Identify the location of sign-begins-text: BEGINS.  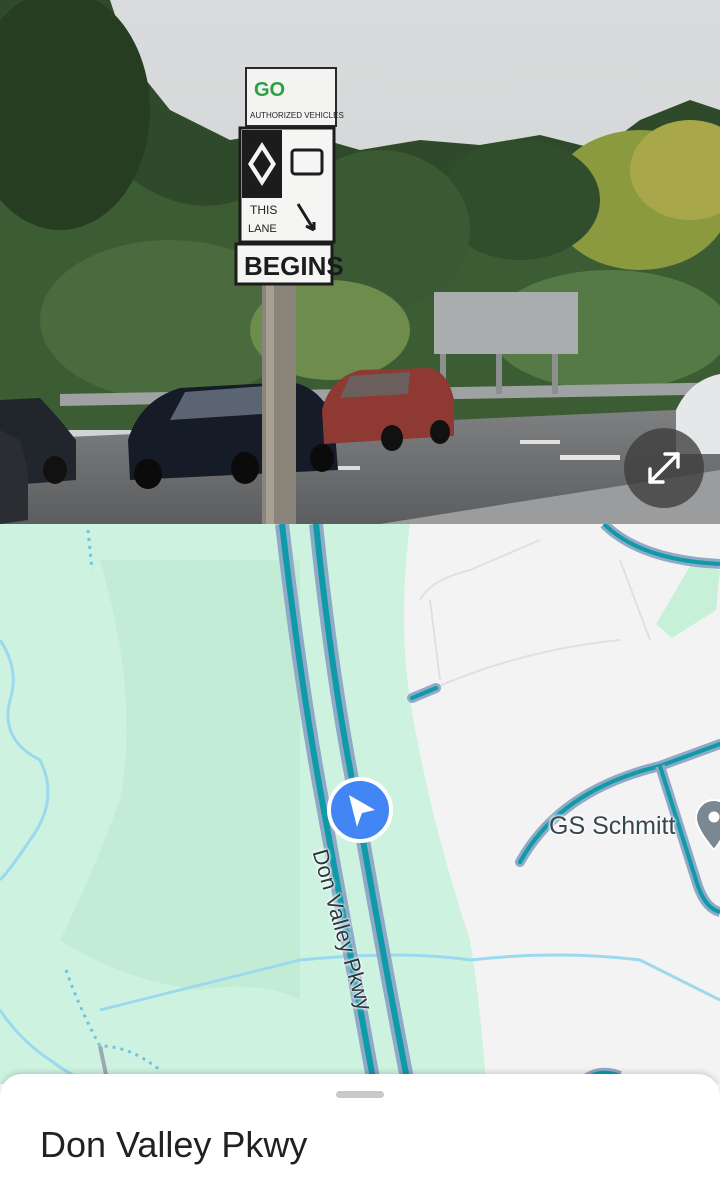
(294, 266).